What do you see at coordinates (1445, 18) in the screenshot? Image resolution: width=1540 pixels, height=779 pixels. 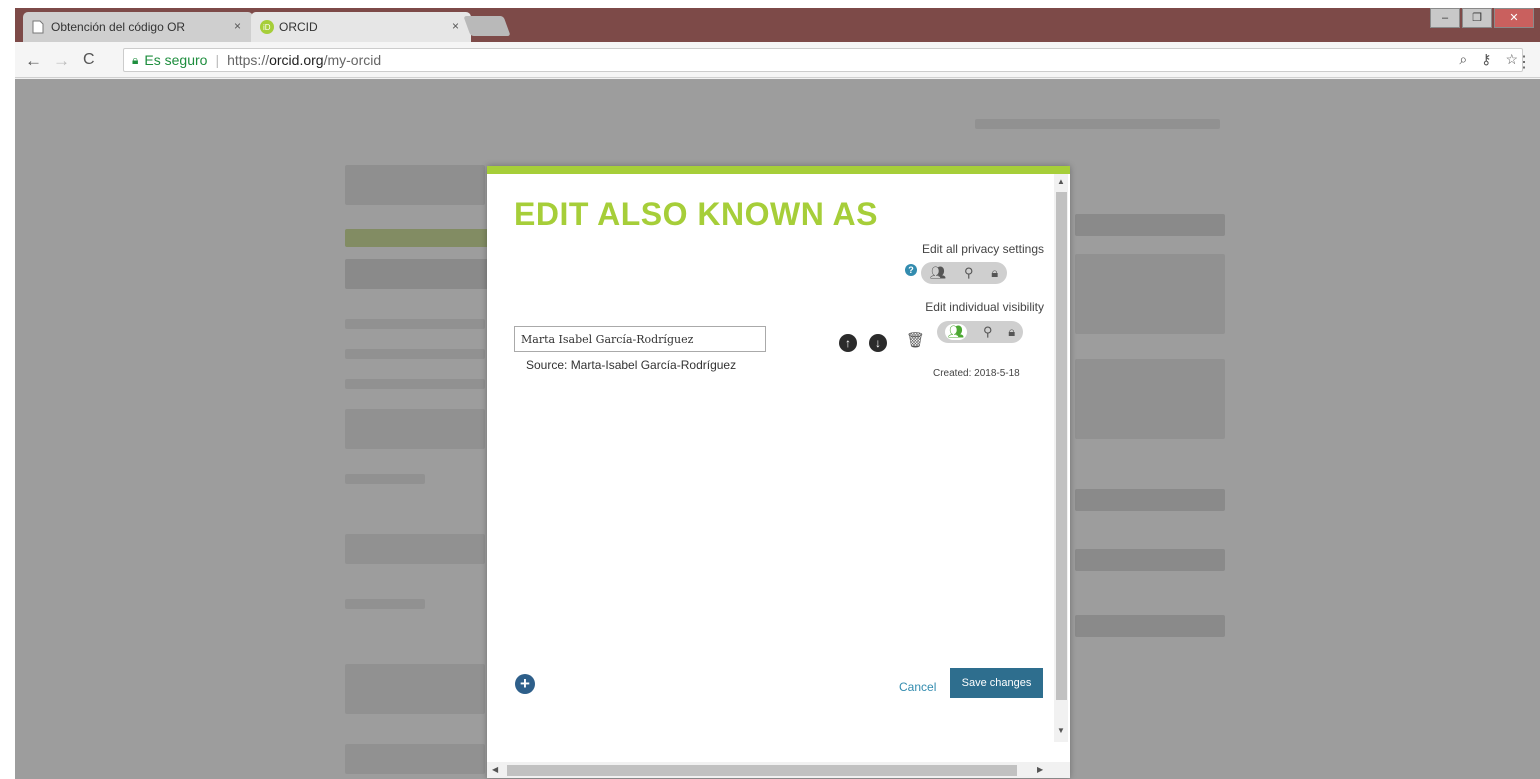 I see `minimize-button: –` at bounding box center [1445, 18].